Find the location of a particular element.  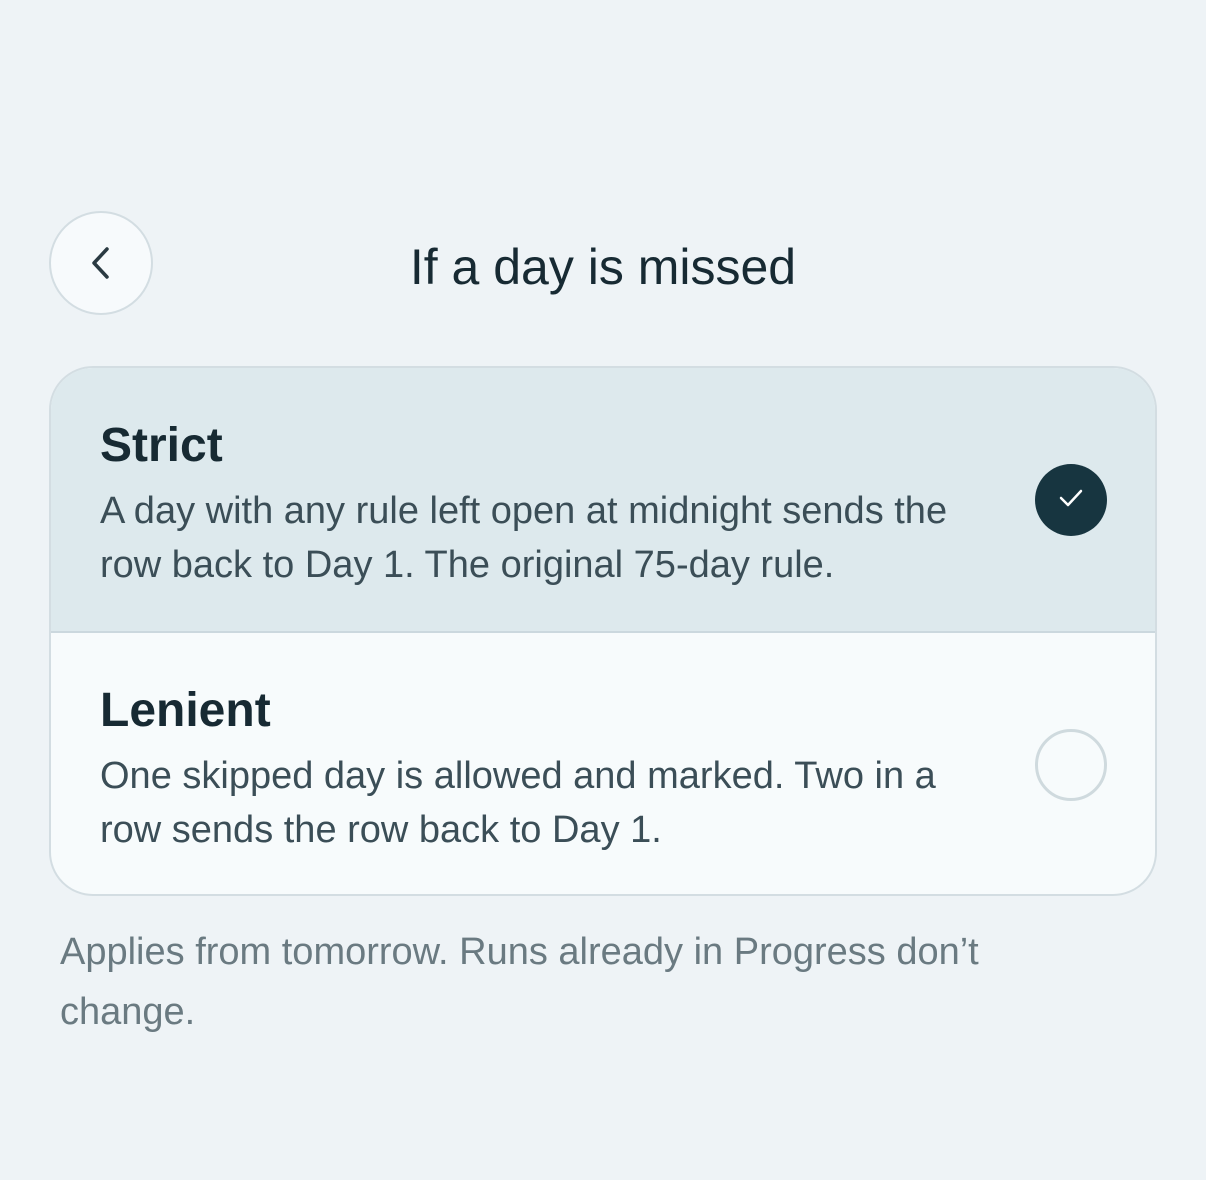

option-title: Strict is located at coordinates (161, 445).